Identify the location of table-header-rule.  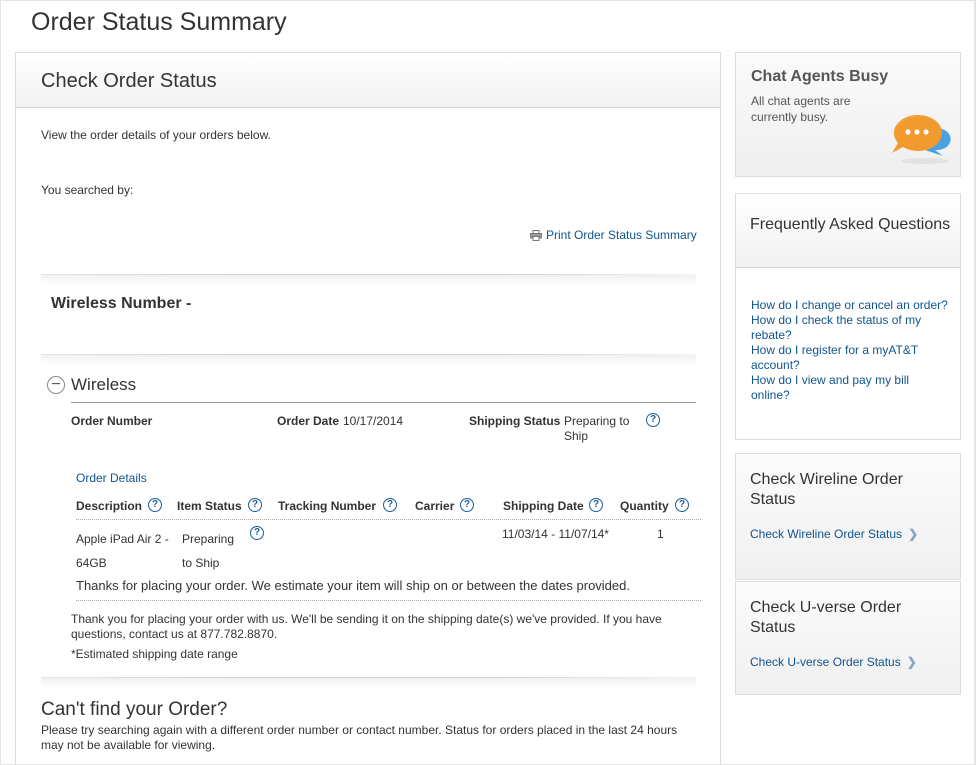
(388, 519).